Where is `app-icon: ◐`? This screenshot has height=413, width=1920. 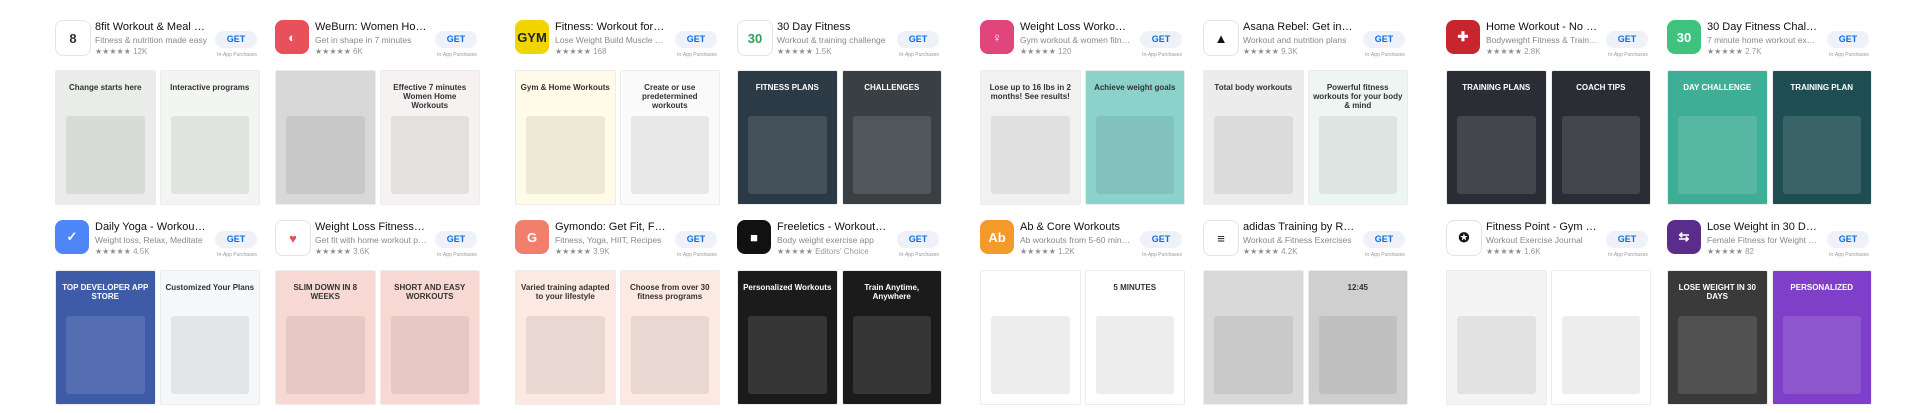
app-icon: ◐ is located at coordinates (292, 37).